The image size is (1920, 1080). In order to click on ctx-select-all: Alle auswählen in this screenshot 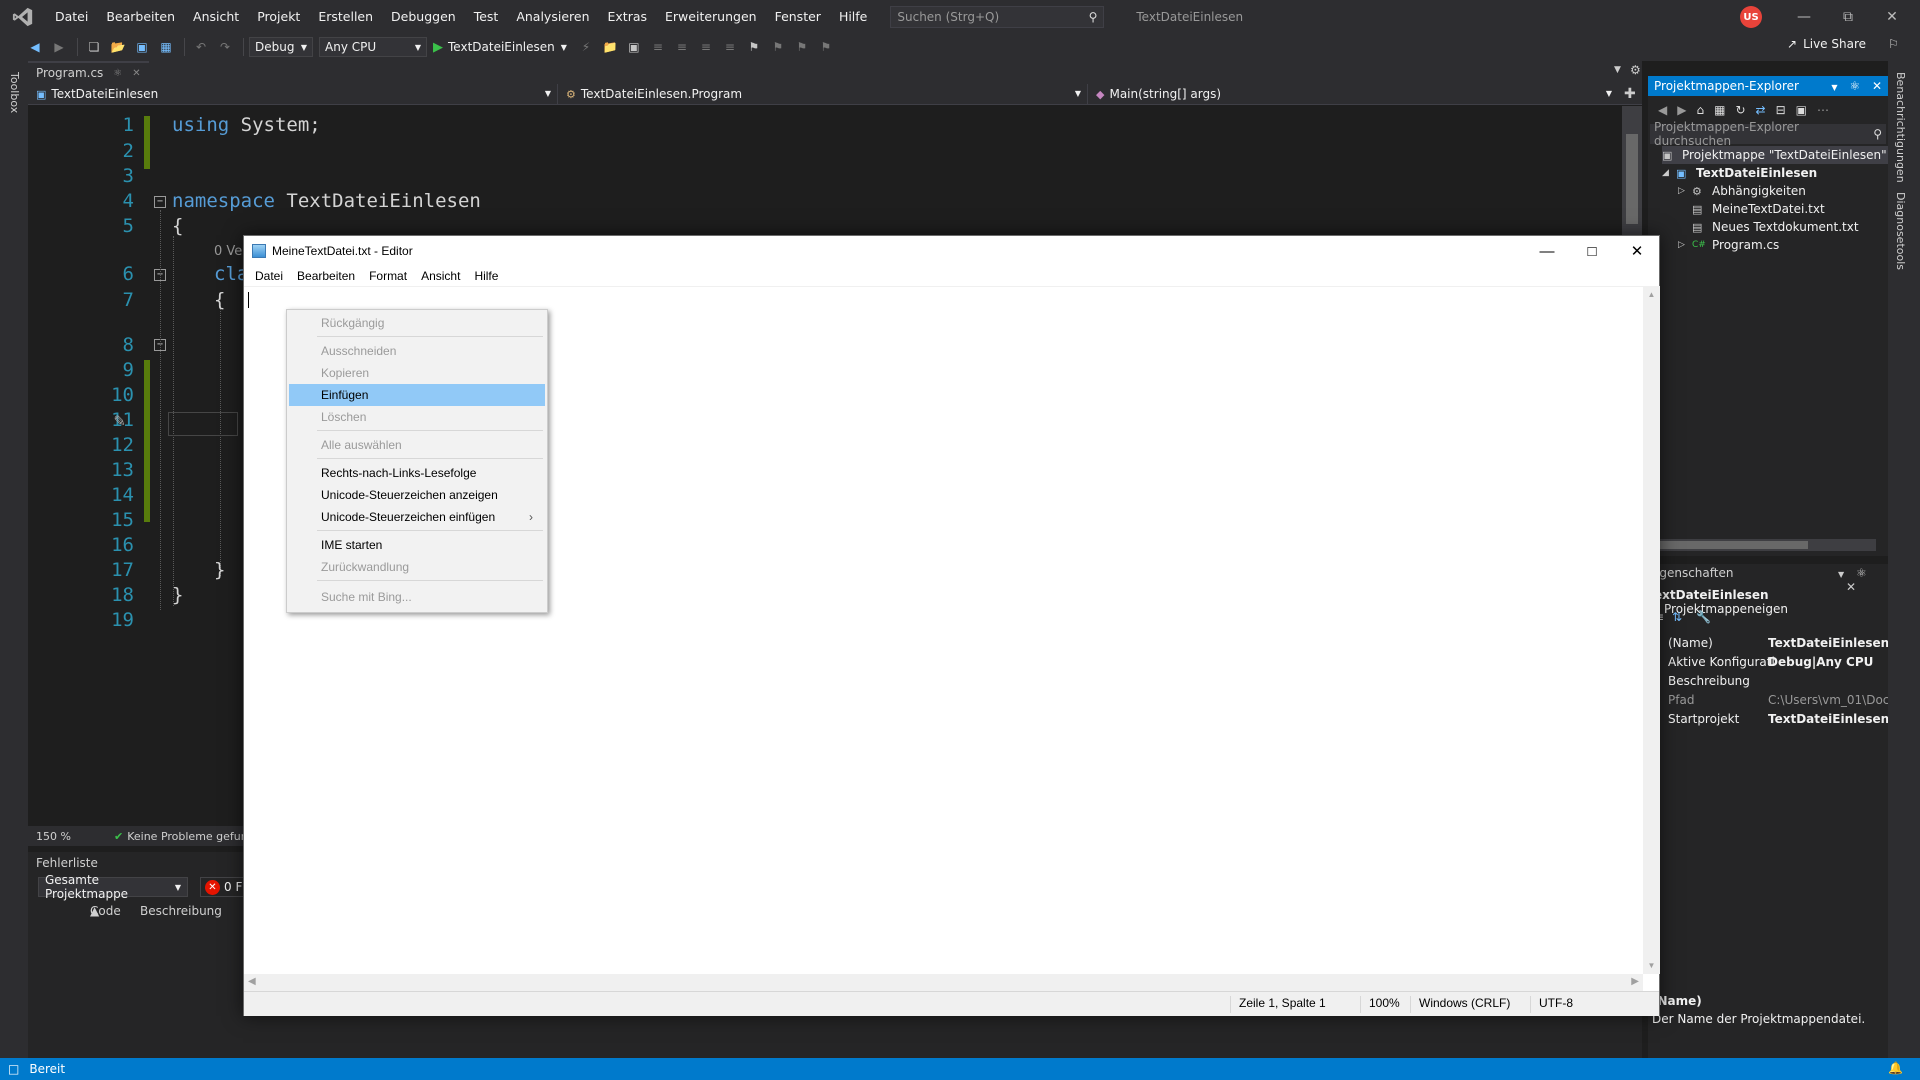, I will do `click(417, 445)`.